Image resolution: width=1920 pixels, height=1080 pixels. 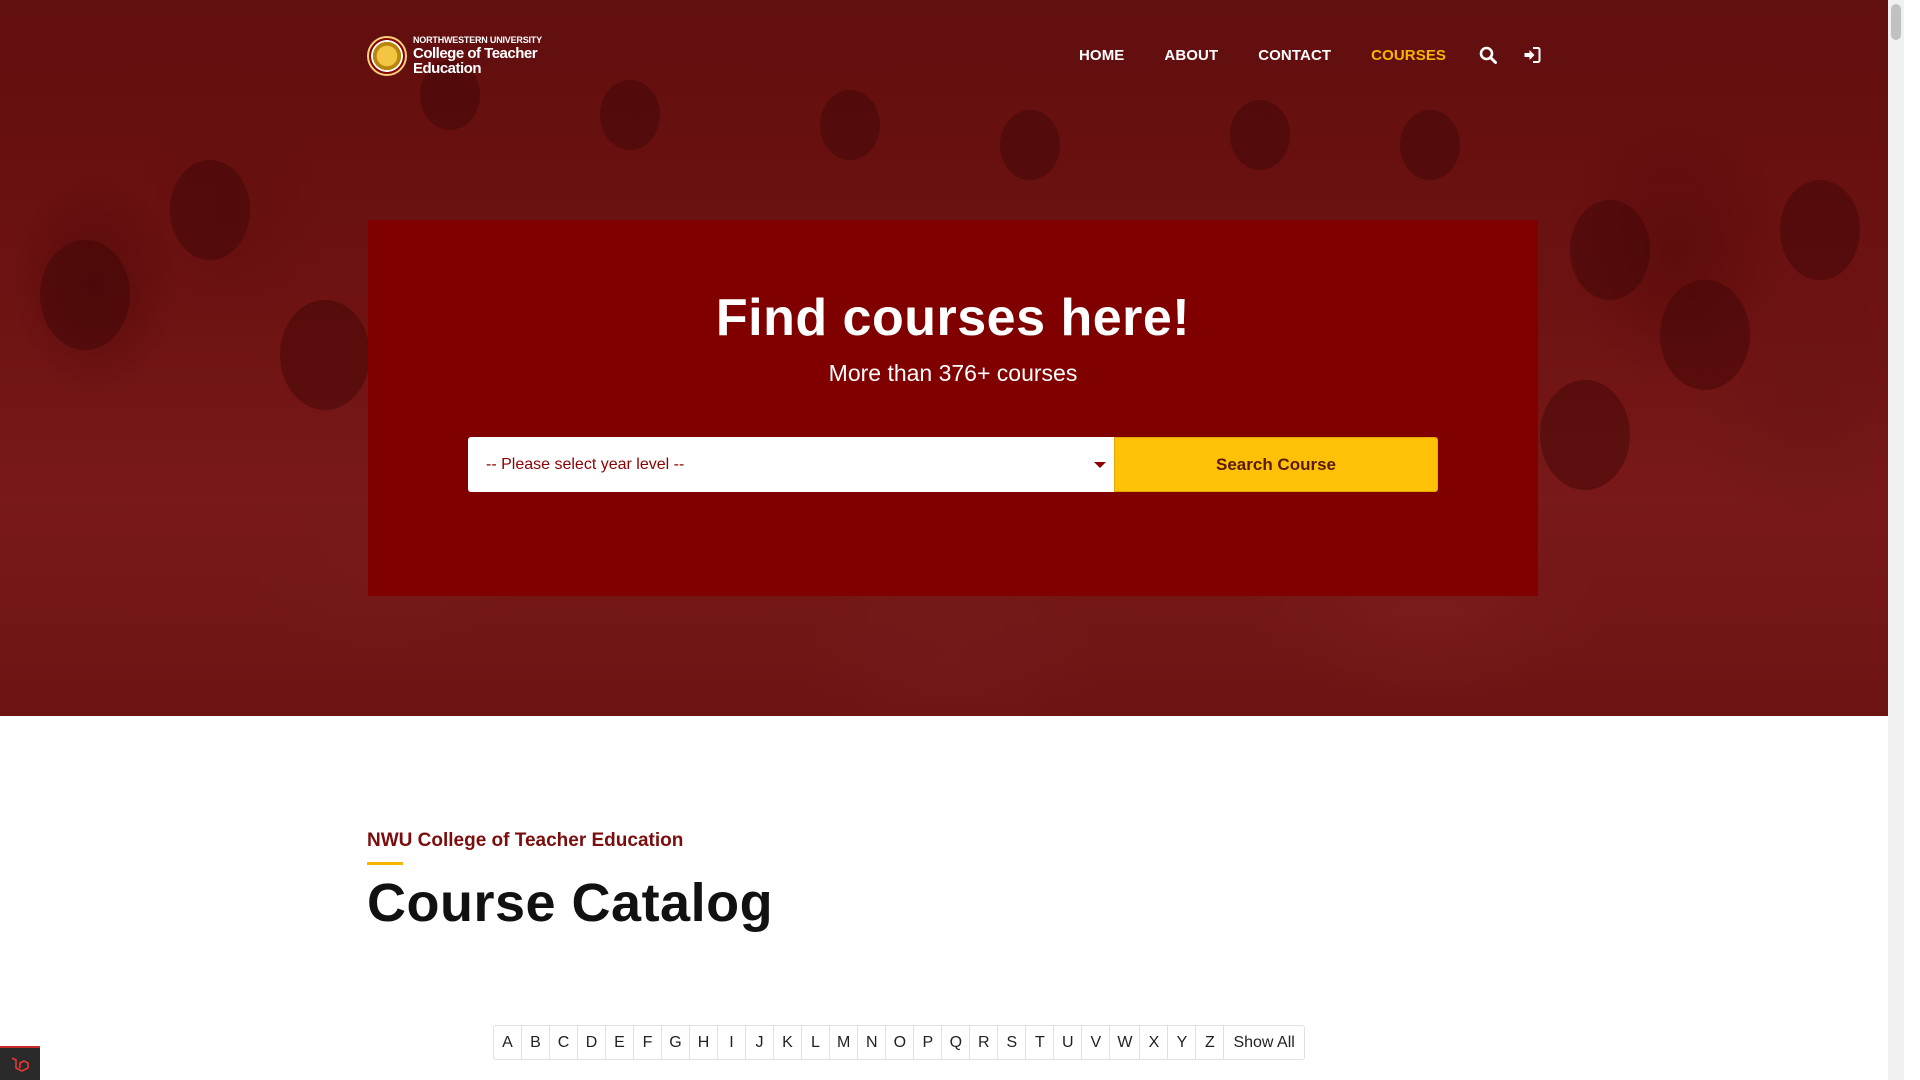 I want to click on letter-filter-s: S, so click(x=1012, y=1042).